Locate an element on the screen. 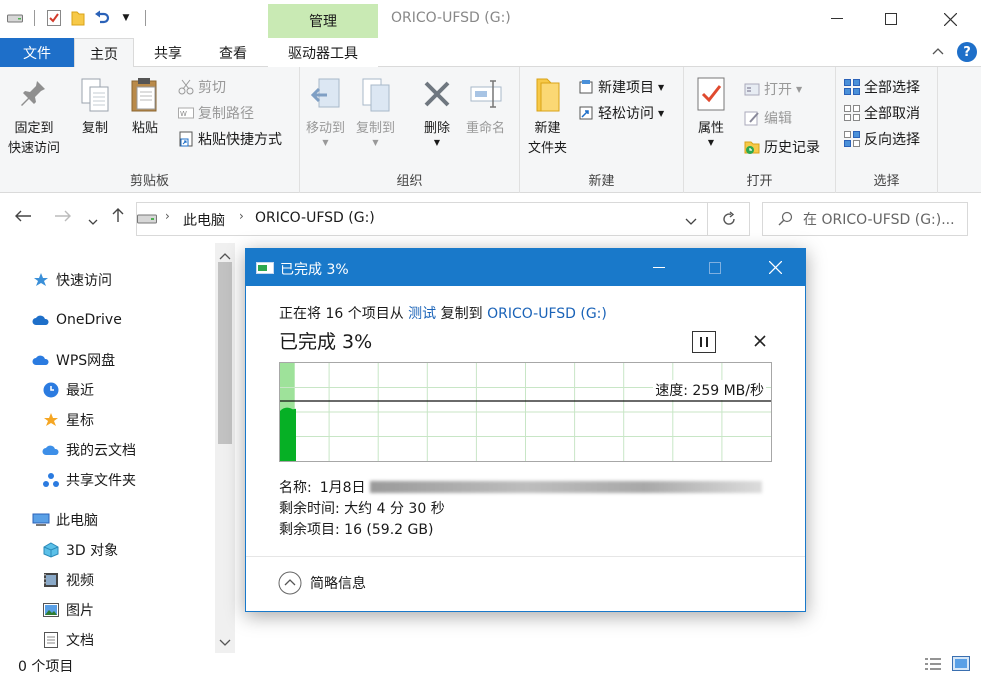 The width and height of the screenshot is (981, 680). up-arrow-icon is located at coordinates (118, 215).